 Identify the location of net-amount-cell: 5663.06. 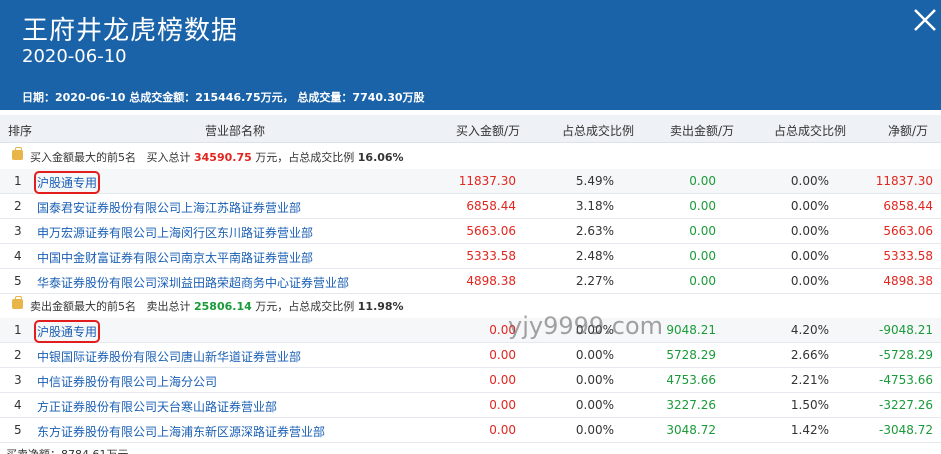
(908, 231).